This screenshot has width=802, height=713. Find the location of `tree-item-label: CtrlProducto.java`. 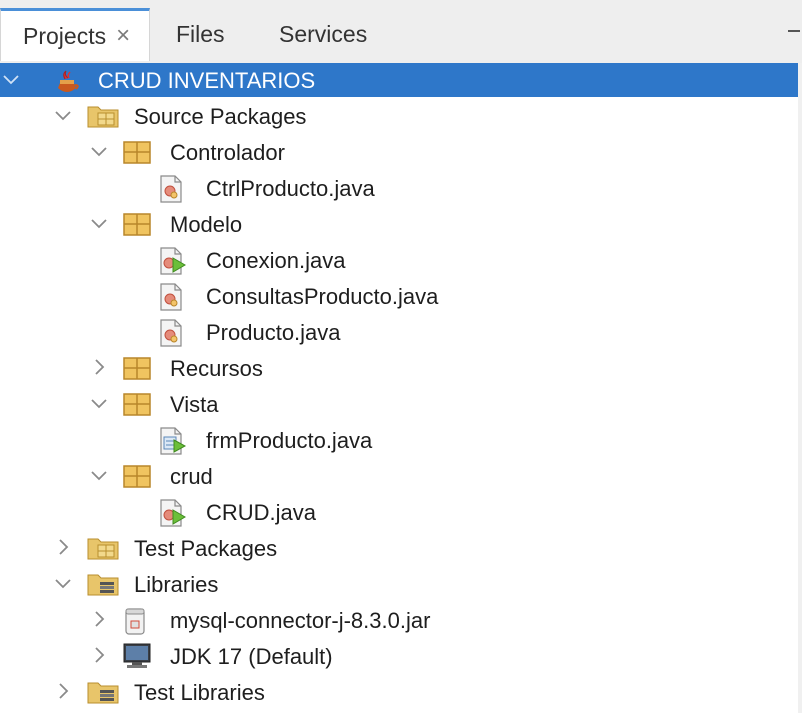

tree-item-label: CtrlProducto.java is located at coordinates (290, 188).